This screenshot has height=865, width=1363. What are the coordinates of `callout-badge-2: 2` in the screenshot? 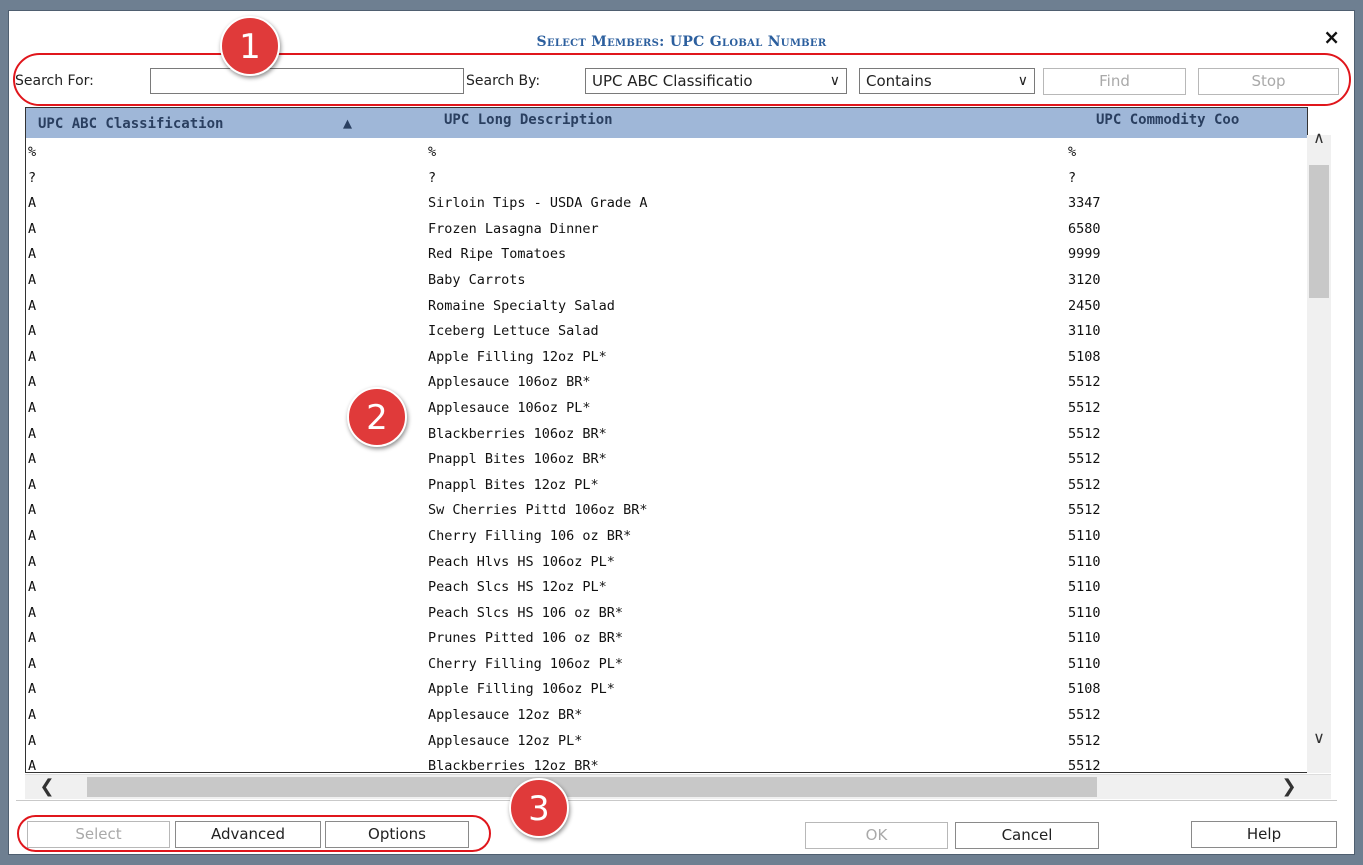 It's located at (377, 417).